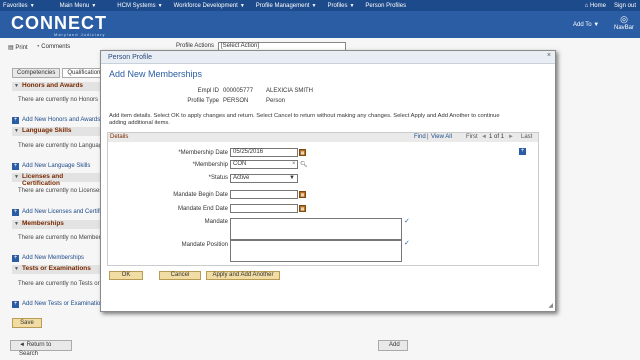  What do you see at coordinates (203, 101) in the screenshot?
I see `profile-type-label: Profile Type` at bounding box center [203, 101].